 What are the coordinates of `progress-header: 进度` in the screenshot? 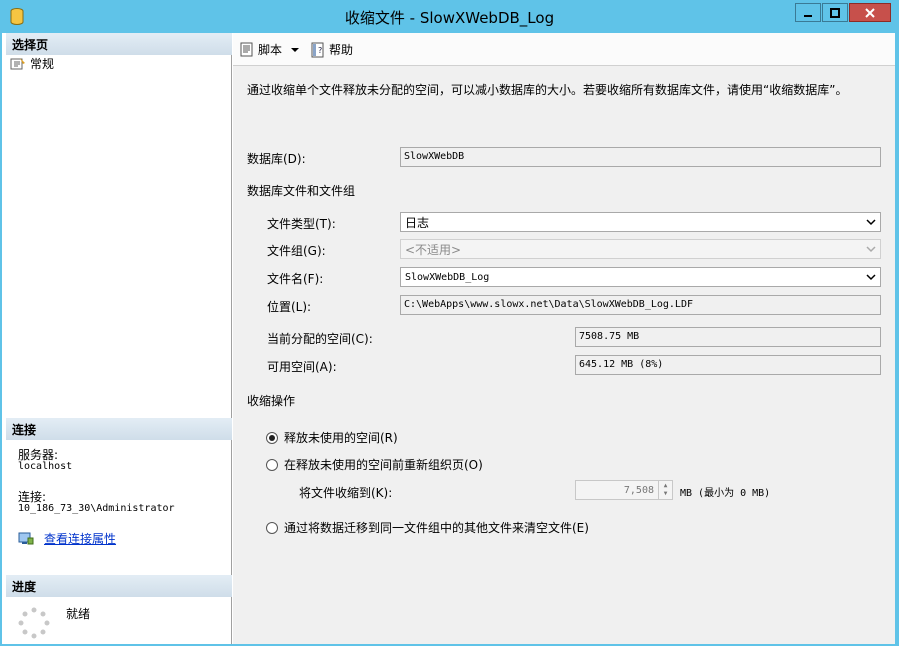 It's located at (119, 586).